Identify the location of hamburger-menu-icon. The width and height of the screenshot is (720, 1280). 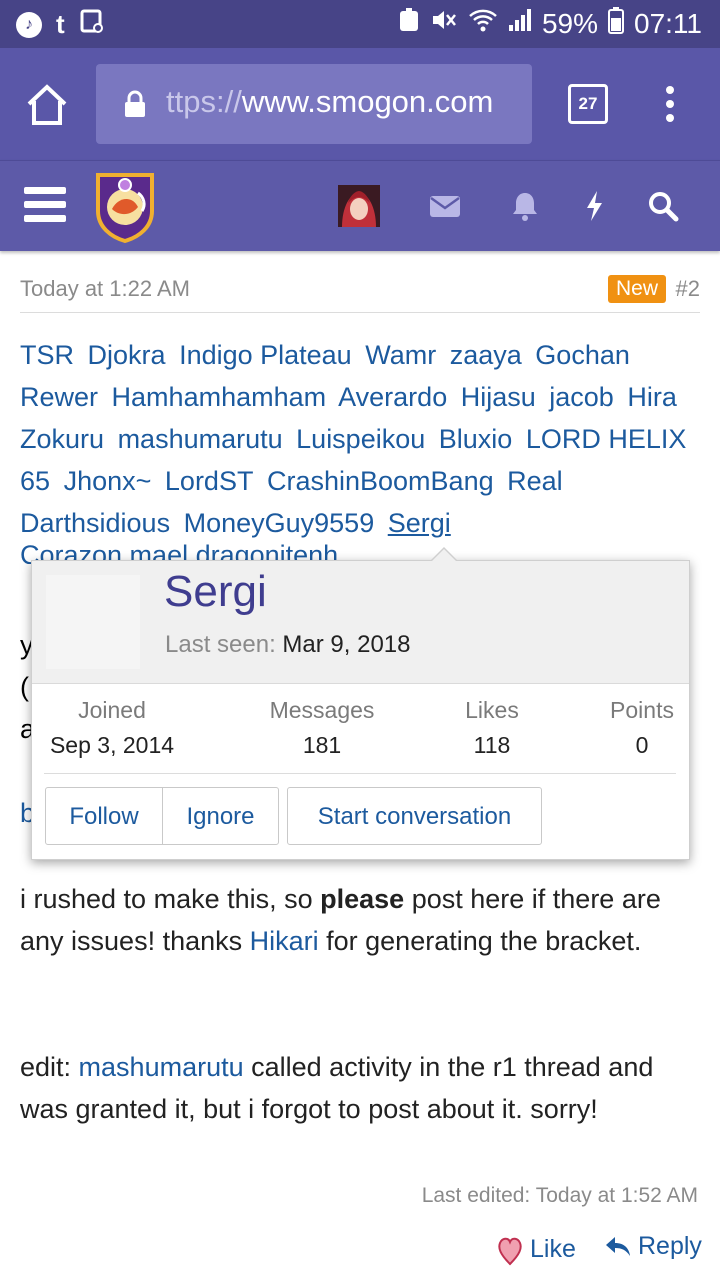
(45, 205).